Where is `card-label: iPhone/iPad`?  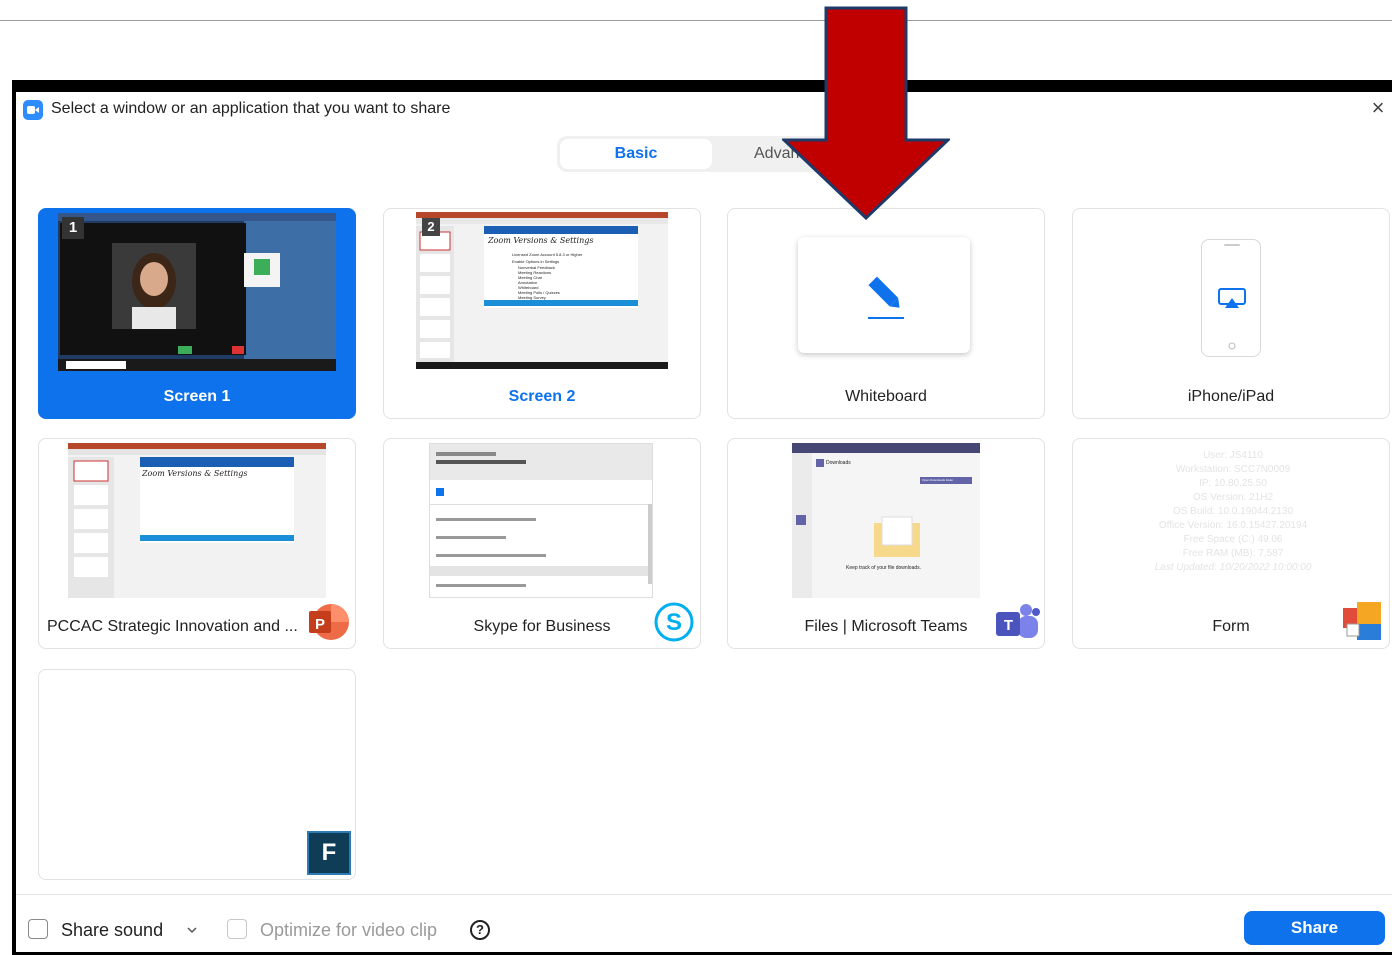
card-label: iPhone/iPad is located at coordinates (1231, 396).